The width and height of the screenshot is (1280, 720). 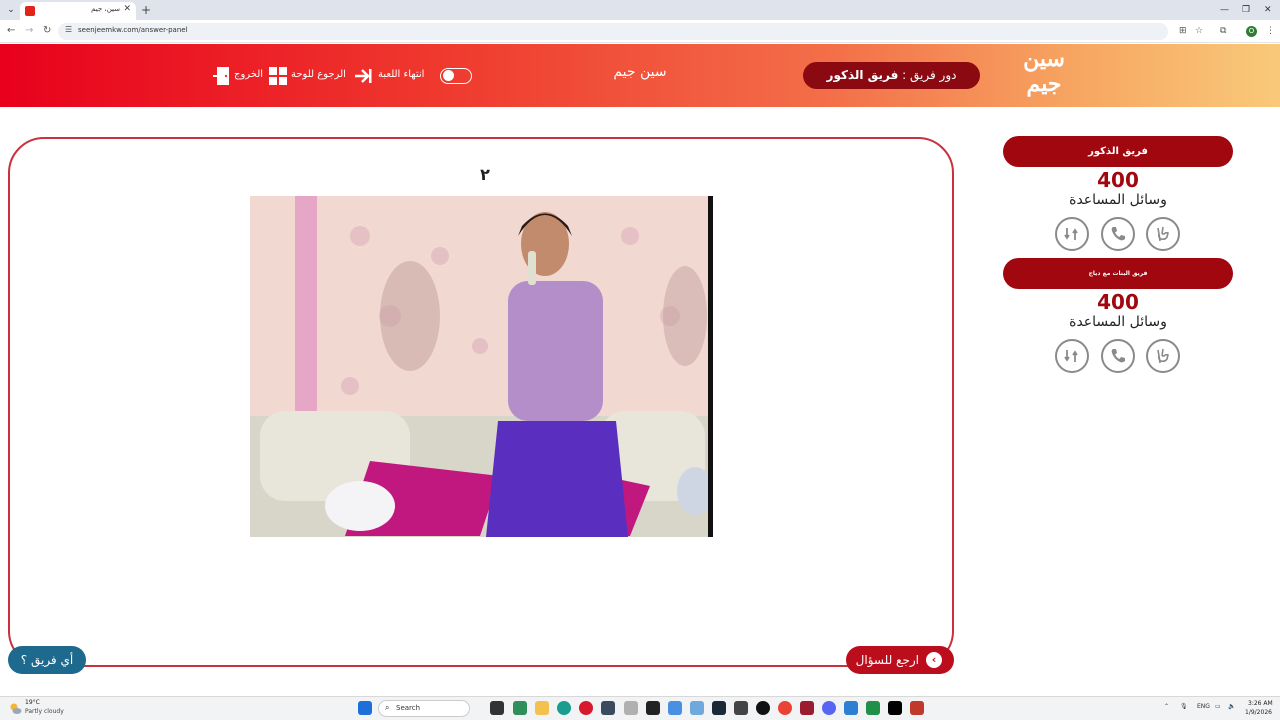 I want to click on back-to-question-button: ارجع للسؤال ›, so click(x=900, y=660).